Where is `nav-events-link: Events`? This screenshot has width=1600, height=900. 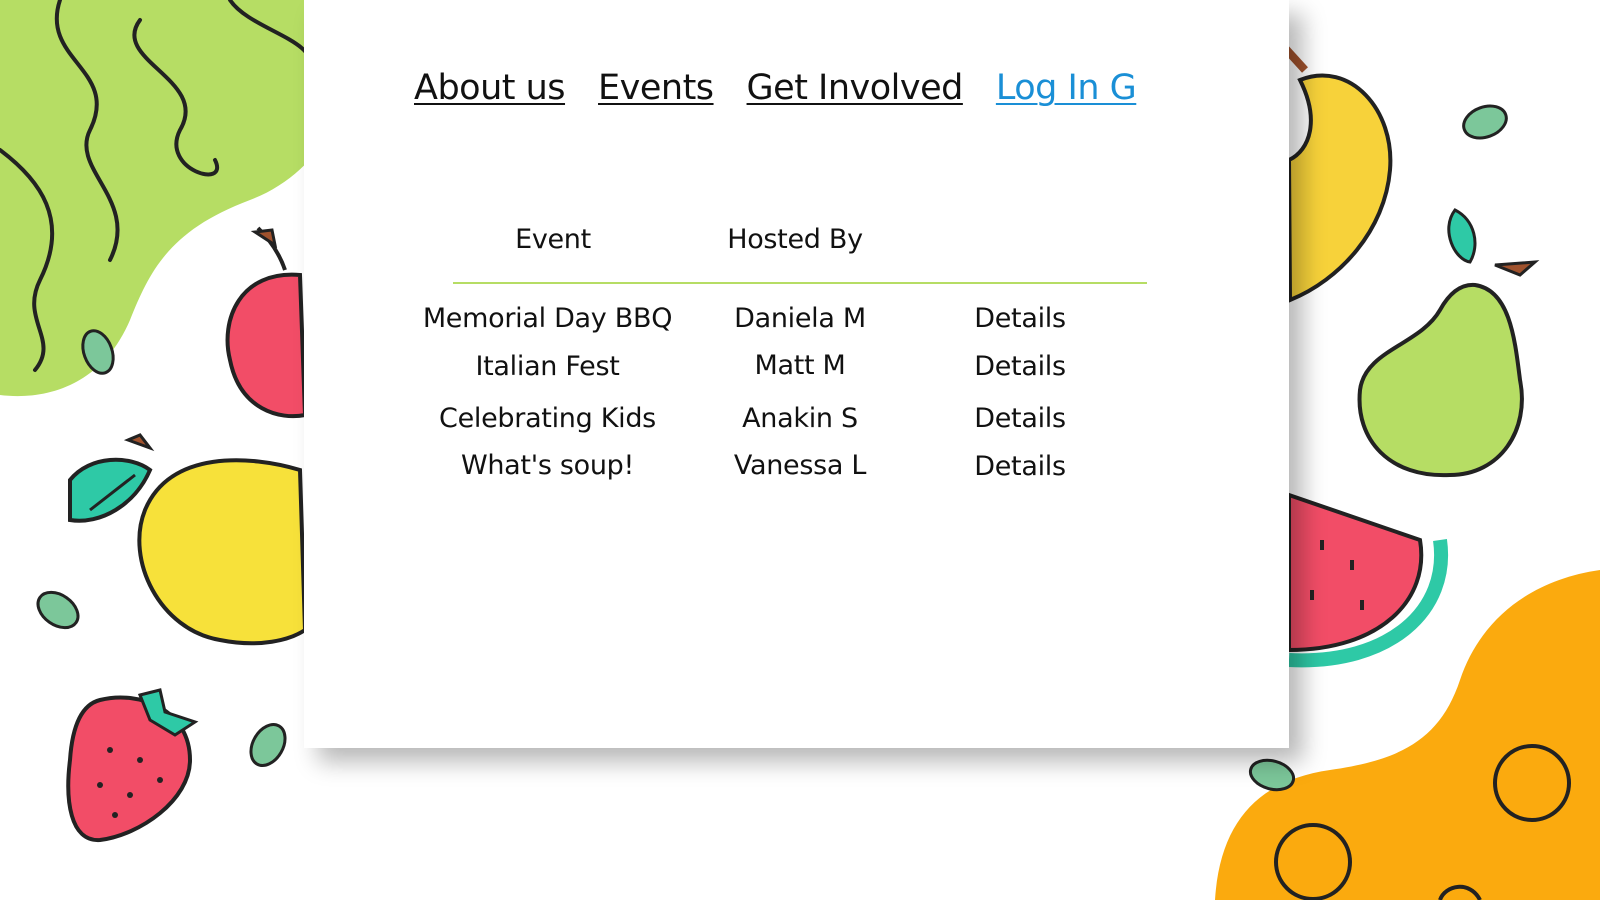
nav-events-link: Events is located at coordinates (656, 88).